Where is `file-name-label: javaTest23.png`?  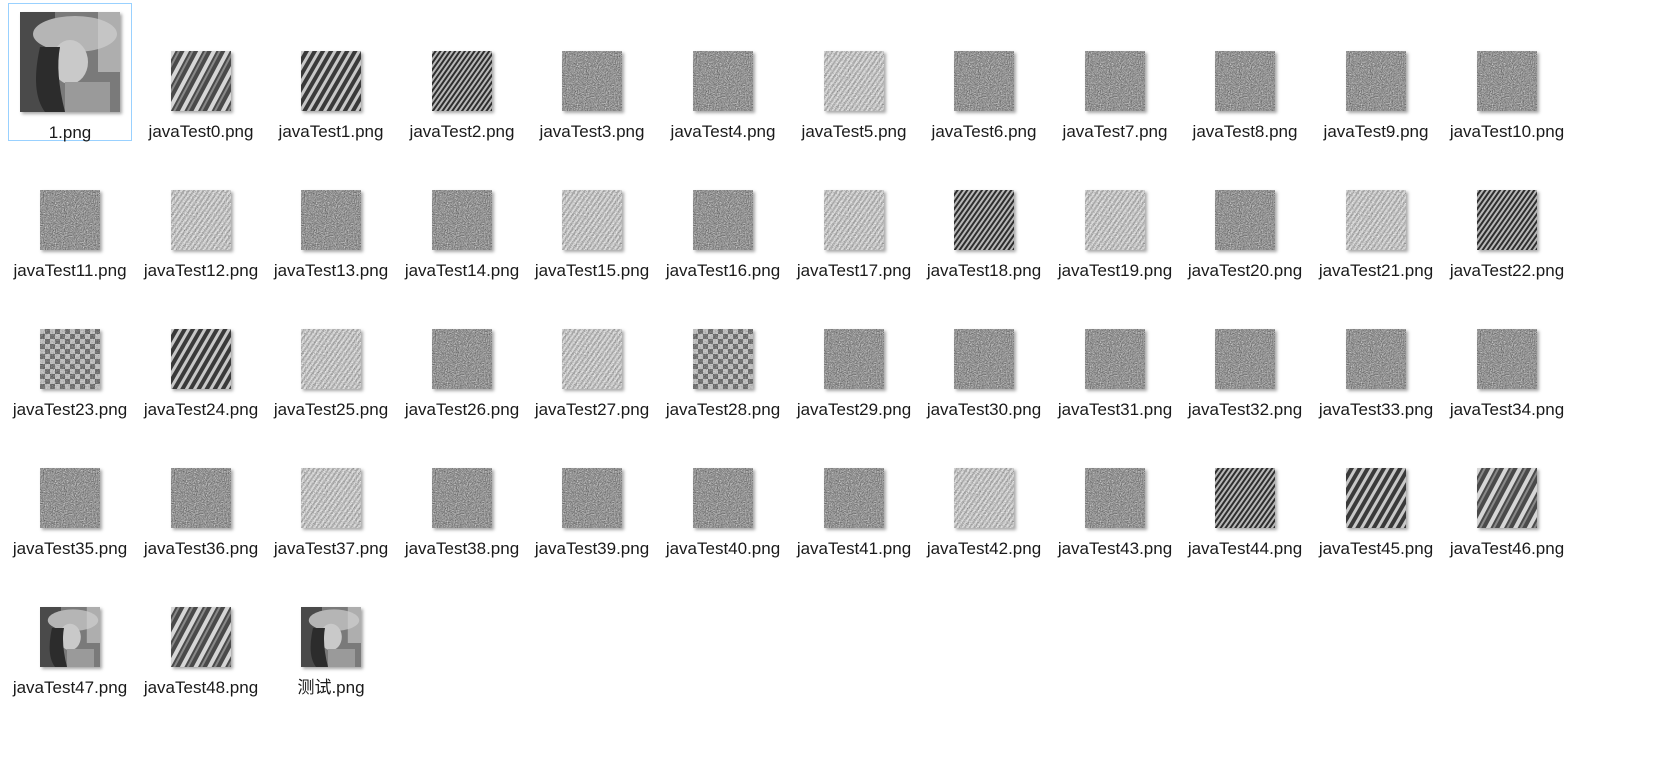 file-name-label: javaTest23.png is located at coordinates (70, 409).